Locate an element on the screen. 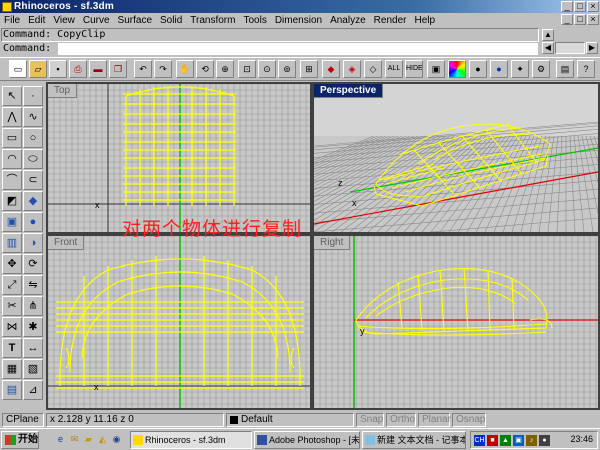 The height and width of the screenshot is (450, 600). status-ortho-toggle: Ortho is located at coordinates (401, 420).